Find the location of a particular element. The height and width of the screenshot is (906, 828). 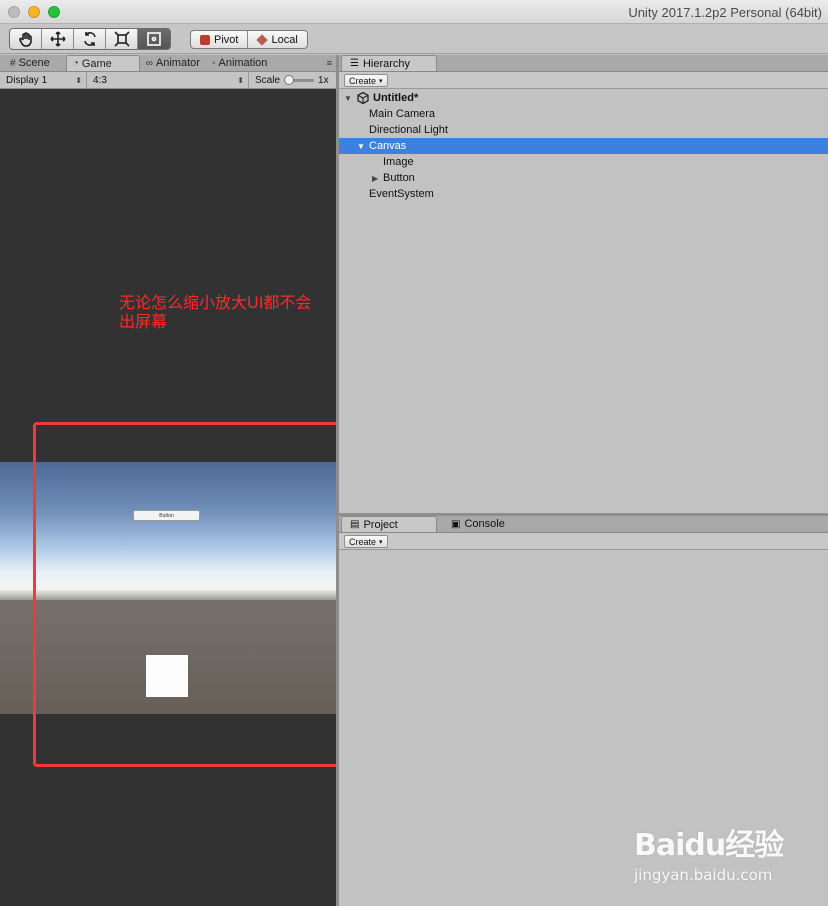

pacman-icon: ◔ is located at coordinates (75, 63).